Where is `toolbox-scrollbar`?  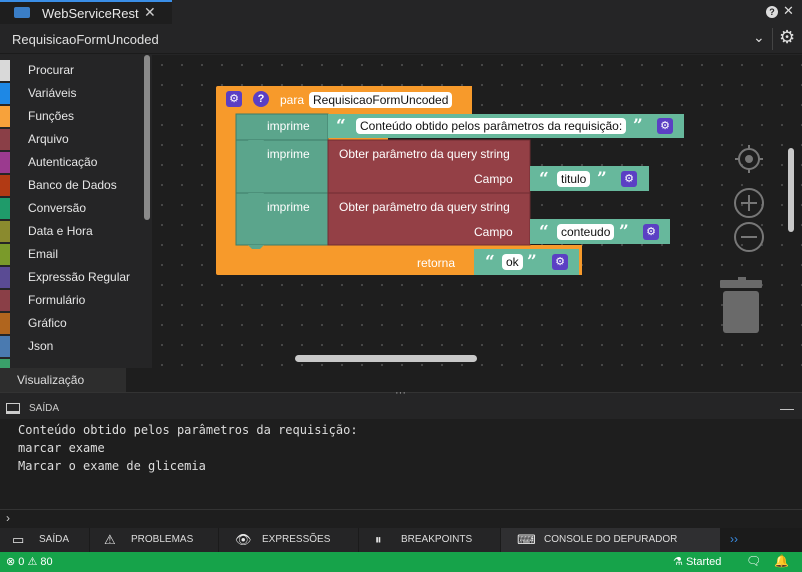
toolbox-scrollbar is located at coordinates (147, 137).